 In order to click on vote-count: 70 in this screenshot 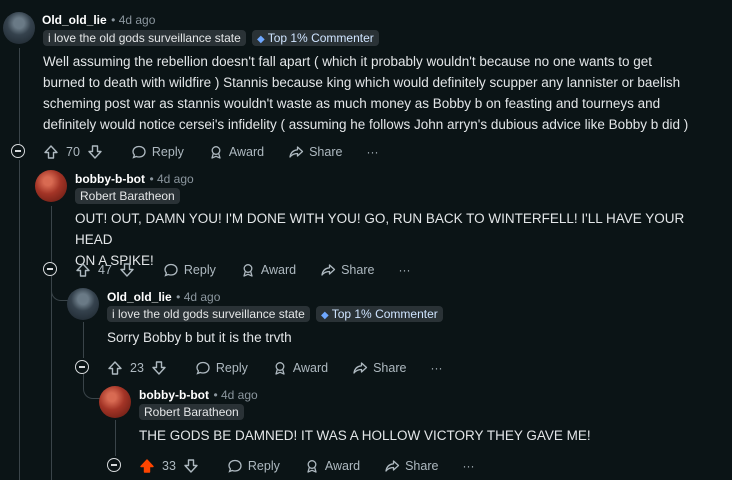, I will do `click(73, 152)`.